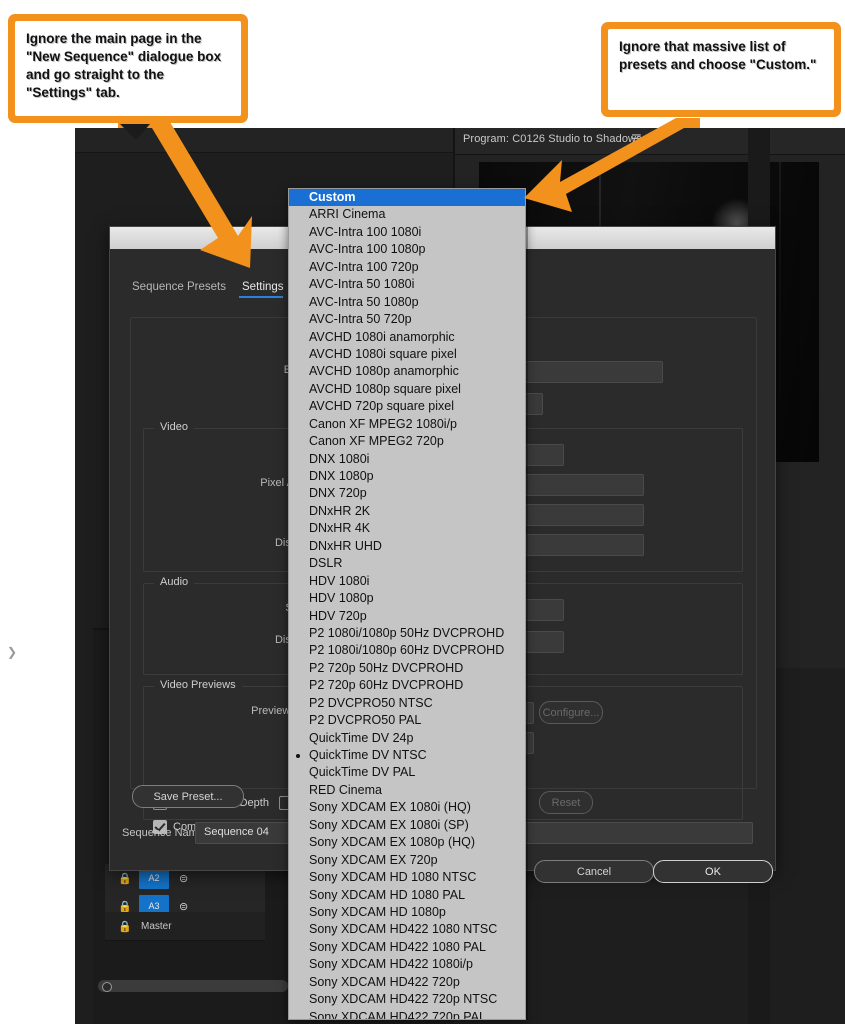  I want to click on preset-menu-item: QuickTime DV PAL, so click(407, 772).